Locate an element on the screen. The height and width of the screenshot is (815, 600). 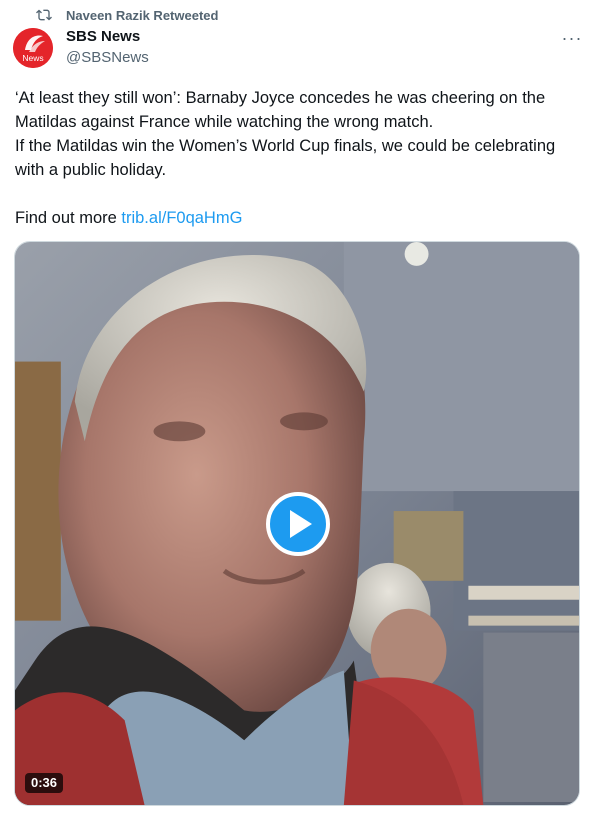
retweet-context: Naveen Razik Retweeted is located at coordinates (127, 15).